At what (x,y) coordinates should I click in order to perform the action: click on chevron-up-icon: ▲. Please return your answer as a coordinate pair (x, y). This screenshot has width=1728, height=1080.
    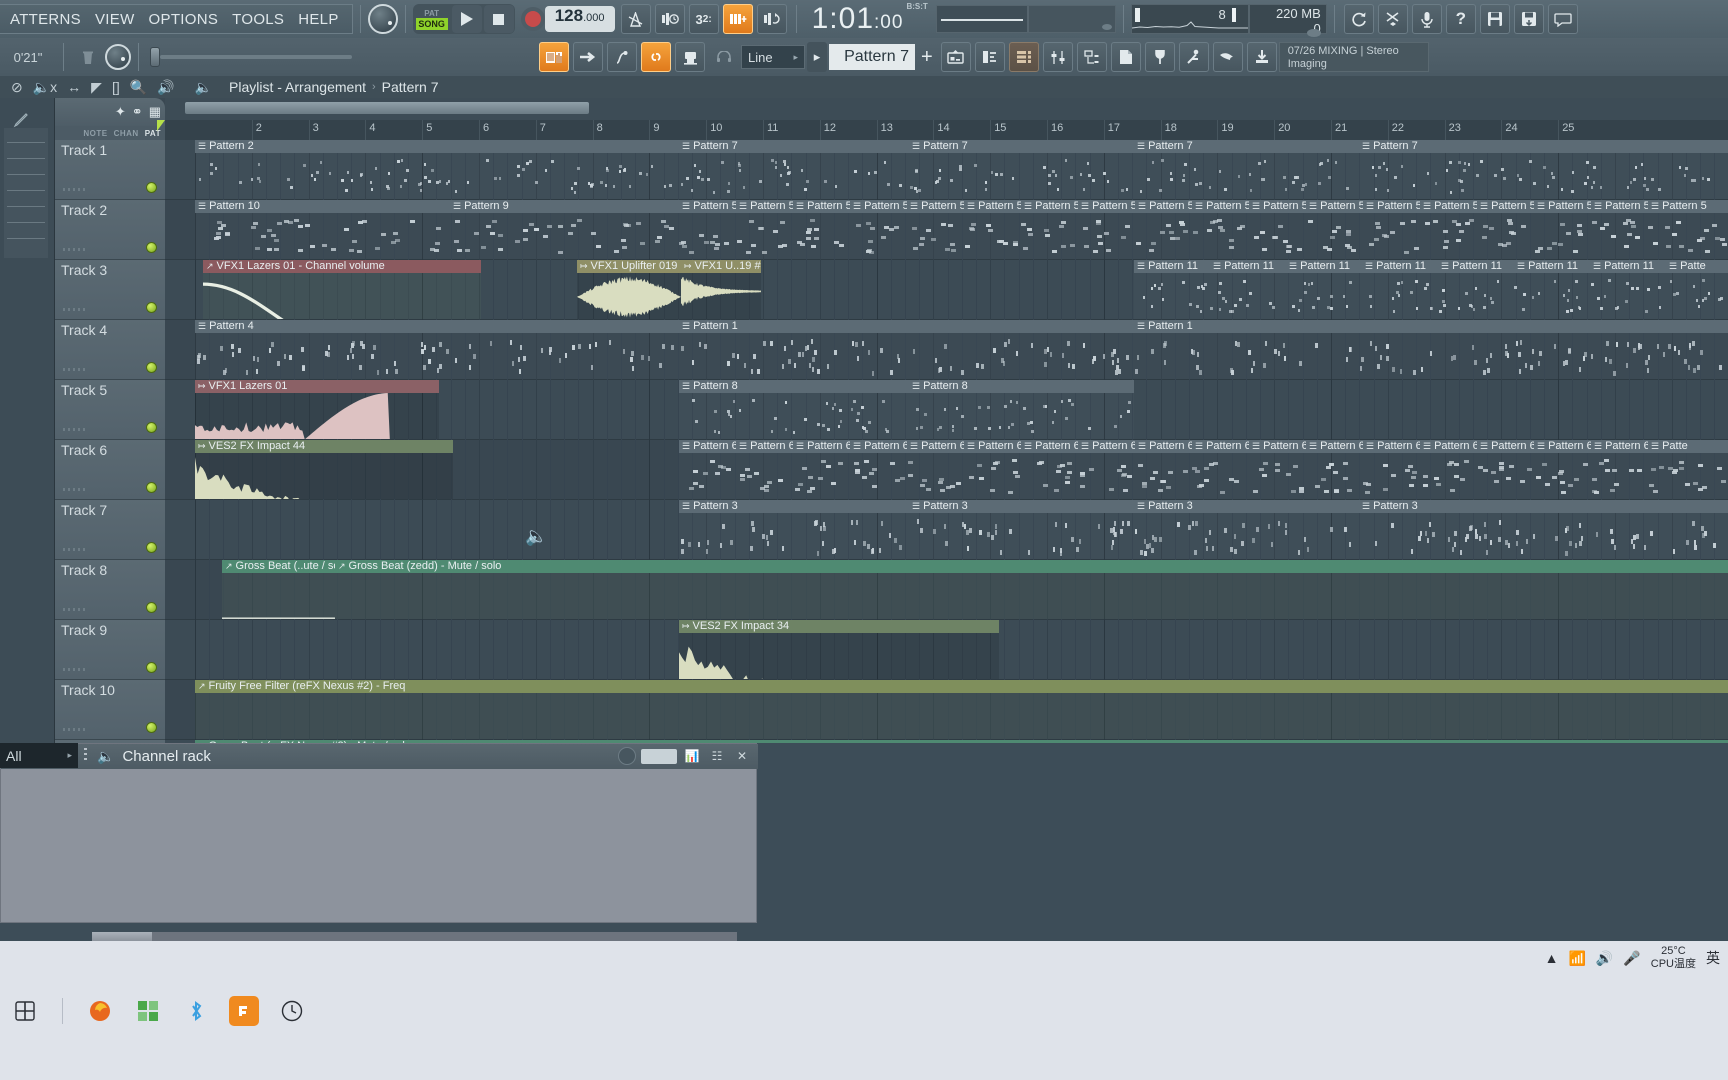
    Looking at the image, I should click on (1552, 958).